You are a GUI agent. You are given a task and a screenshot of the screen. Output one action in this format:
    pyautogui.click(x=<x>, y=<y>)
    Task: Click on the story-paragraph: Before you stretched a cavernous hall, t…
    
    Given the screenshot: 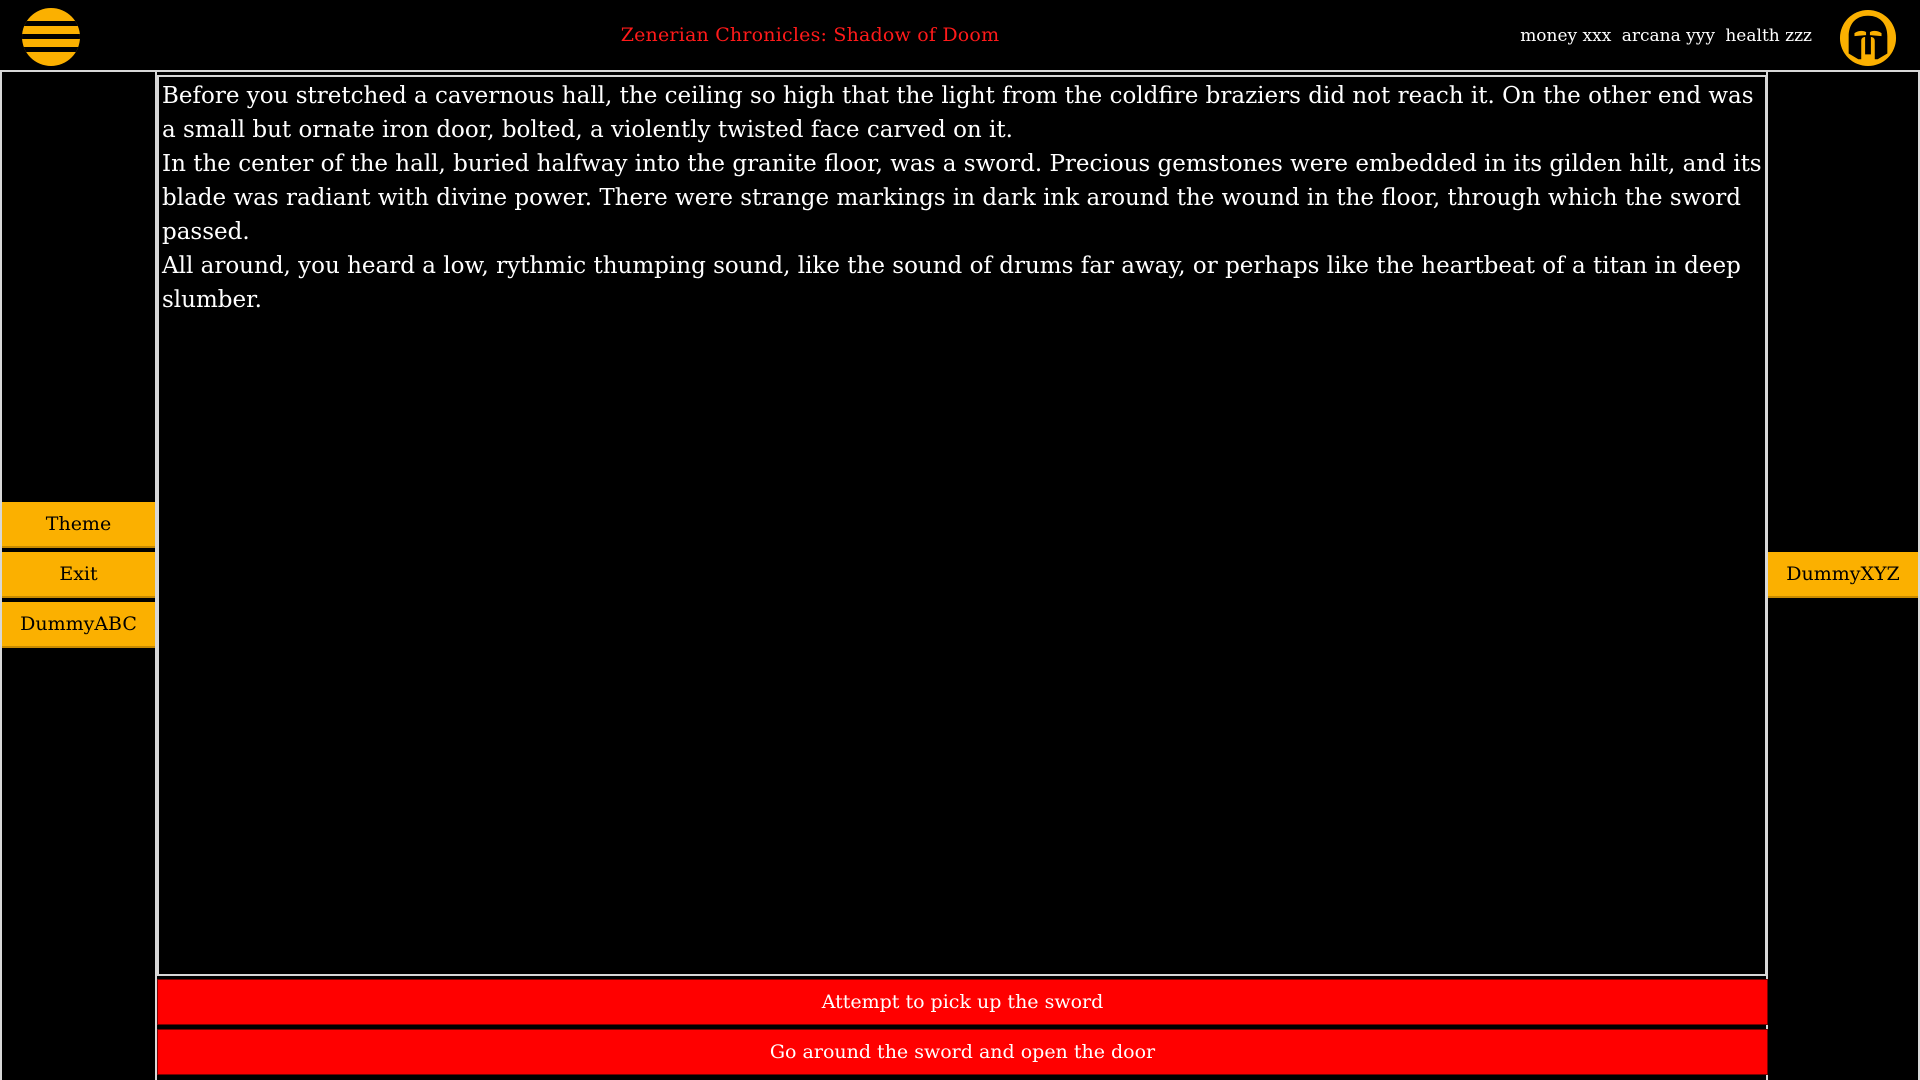 What is the action you would take?
    pyautogui.click(x=958, y=113)
    